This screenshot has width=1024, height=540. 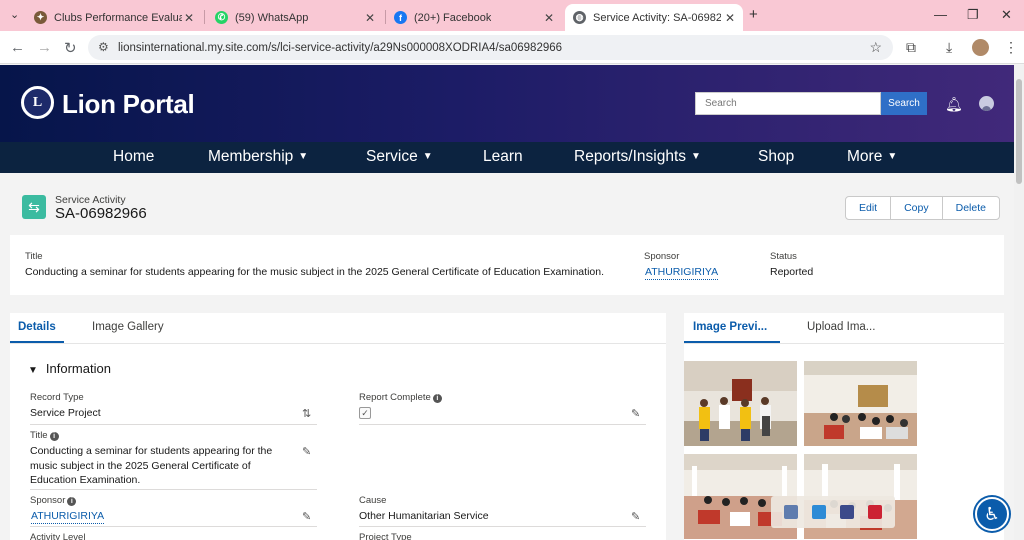 I want to click on report-complete-label: Report Complete i, so click(x=400, y=397).